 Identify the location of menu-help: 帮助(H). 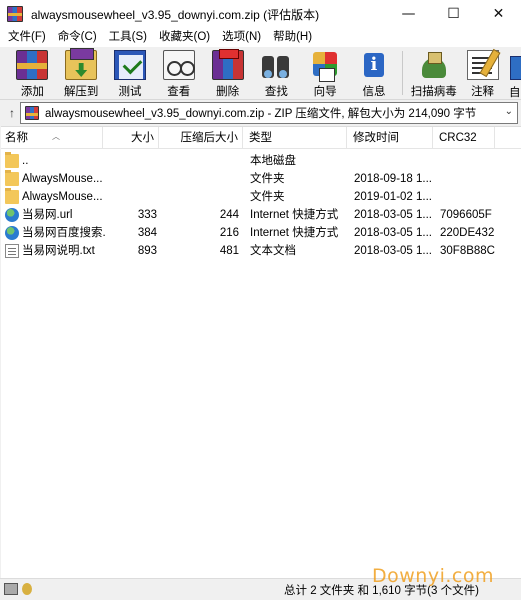
(292, 37).